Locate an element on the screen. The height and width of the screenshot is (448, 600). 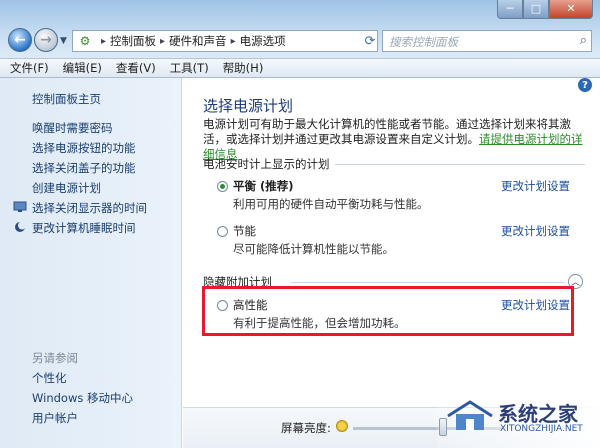
brightness-label: 屏幕亮度: is located at coordinates (306, 428).